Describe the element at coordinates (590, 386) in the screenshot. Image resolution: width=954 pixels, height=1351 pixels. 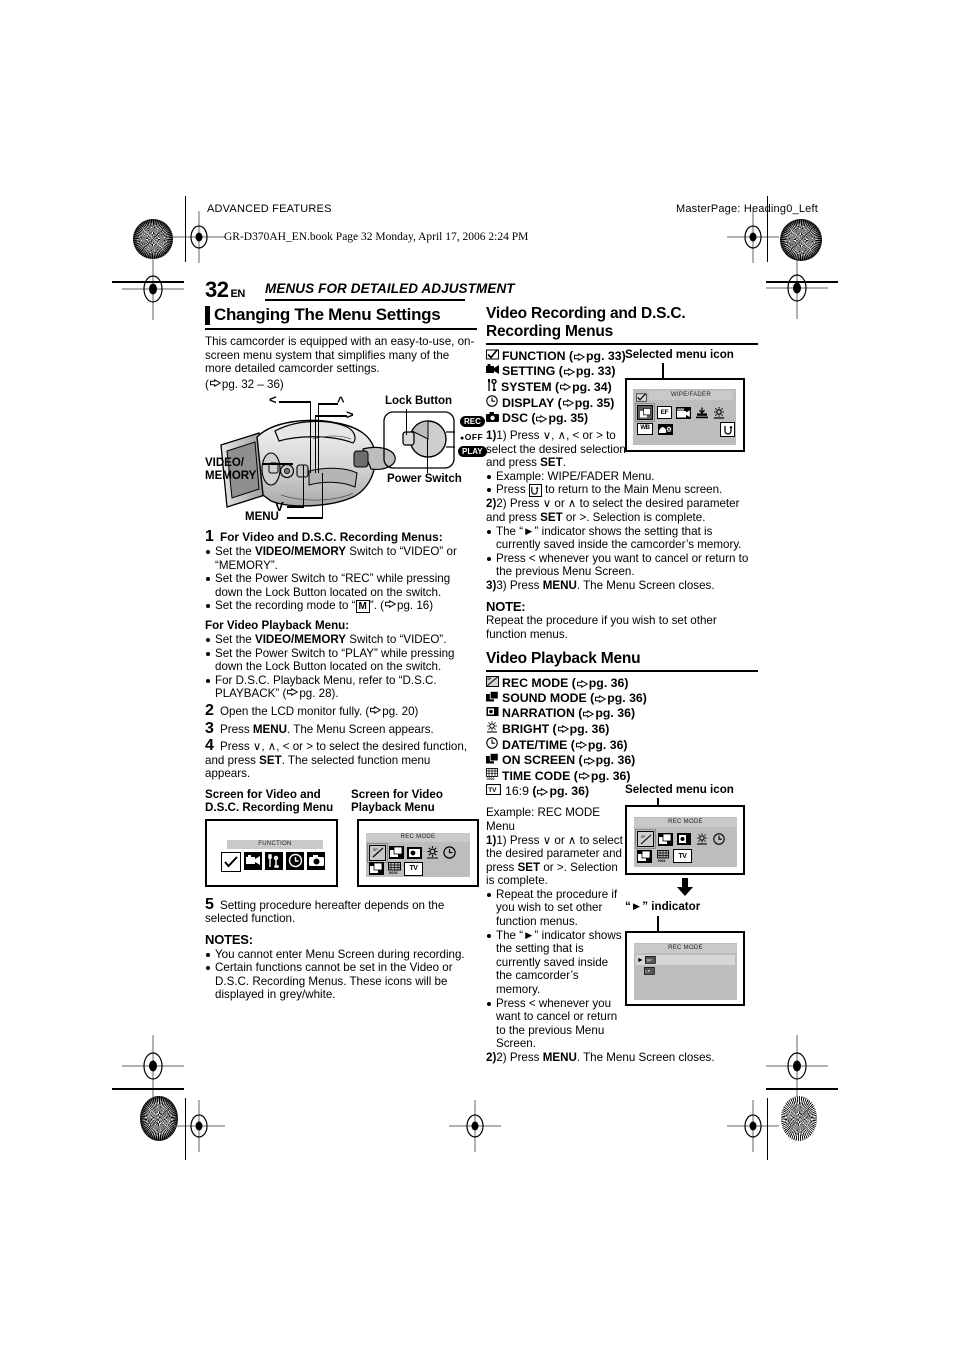
I see `menu-item-system-ref: pg. 34` at that location.